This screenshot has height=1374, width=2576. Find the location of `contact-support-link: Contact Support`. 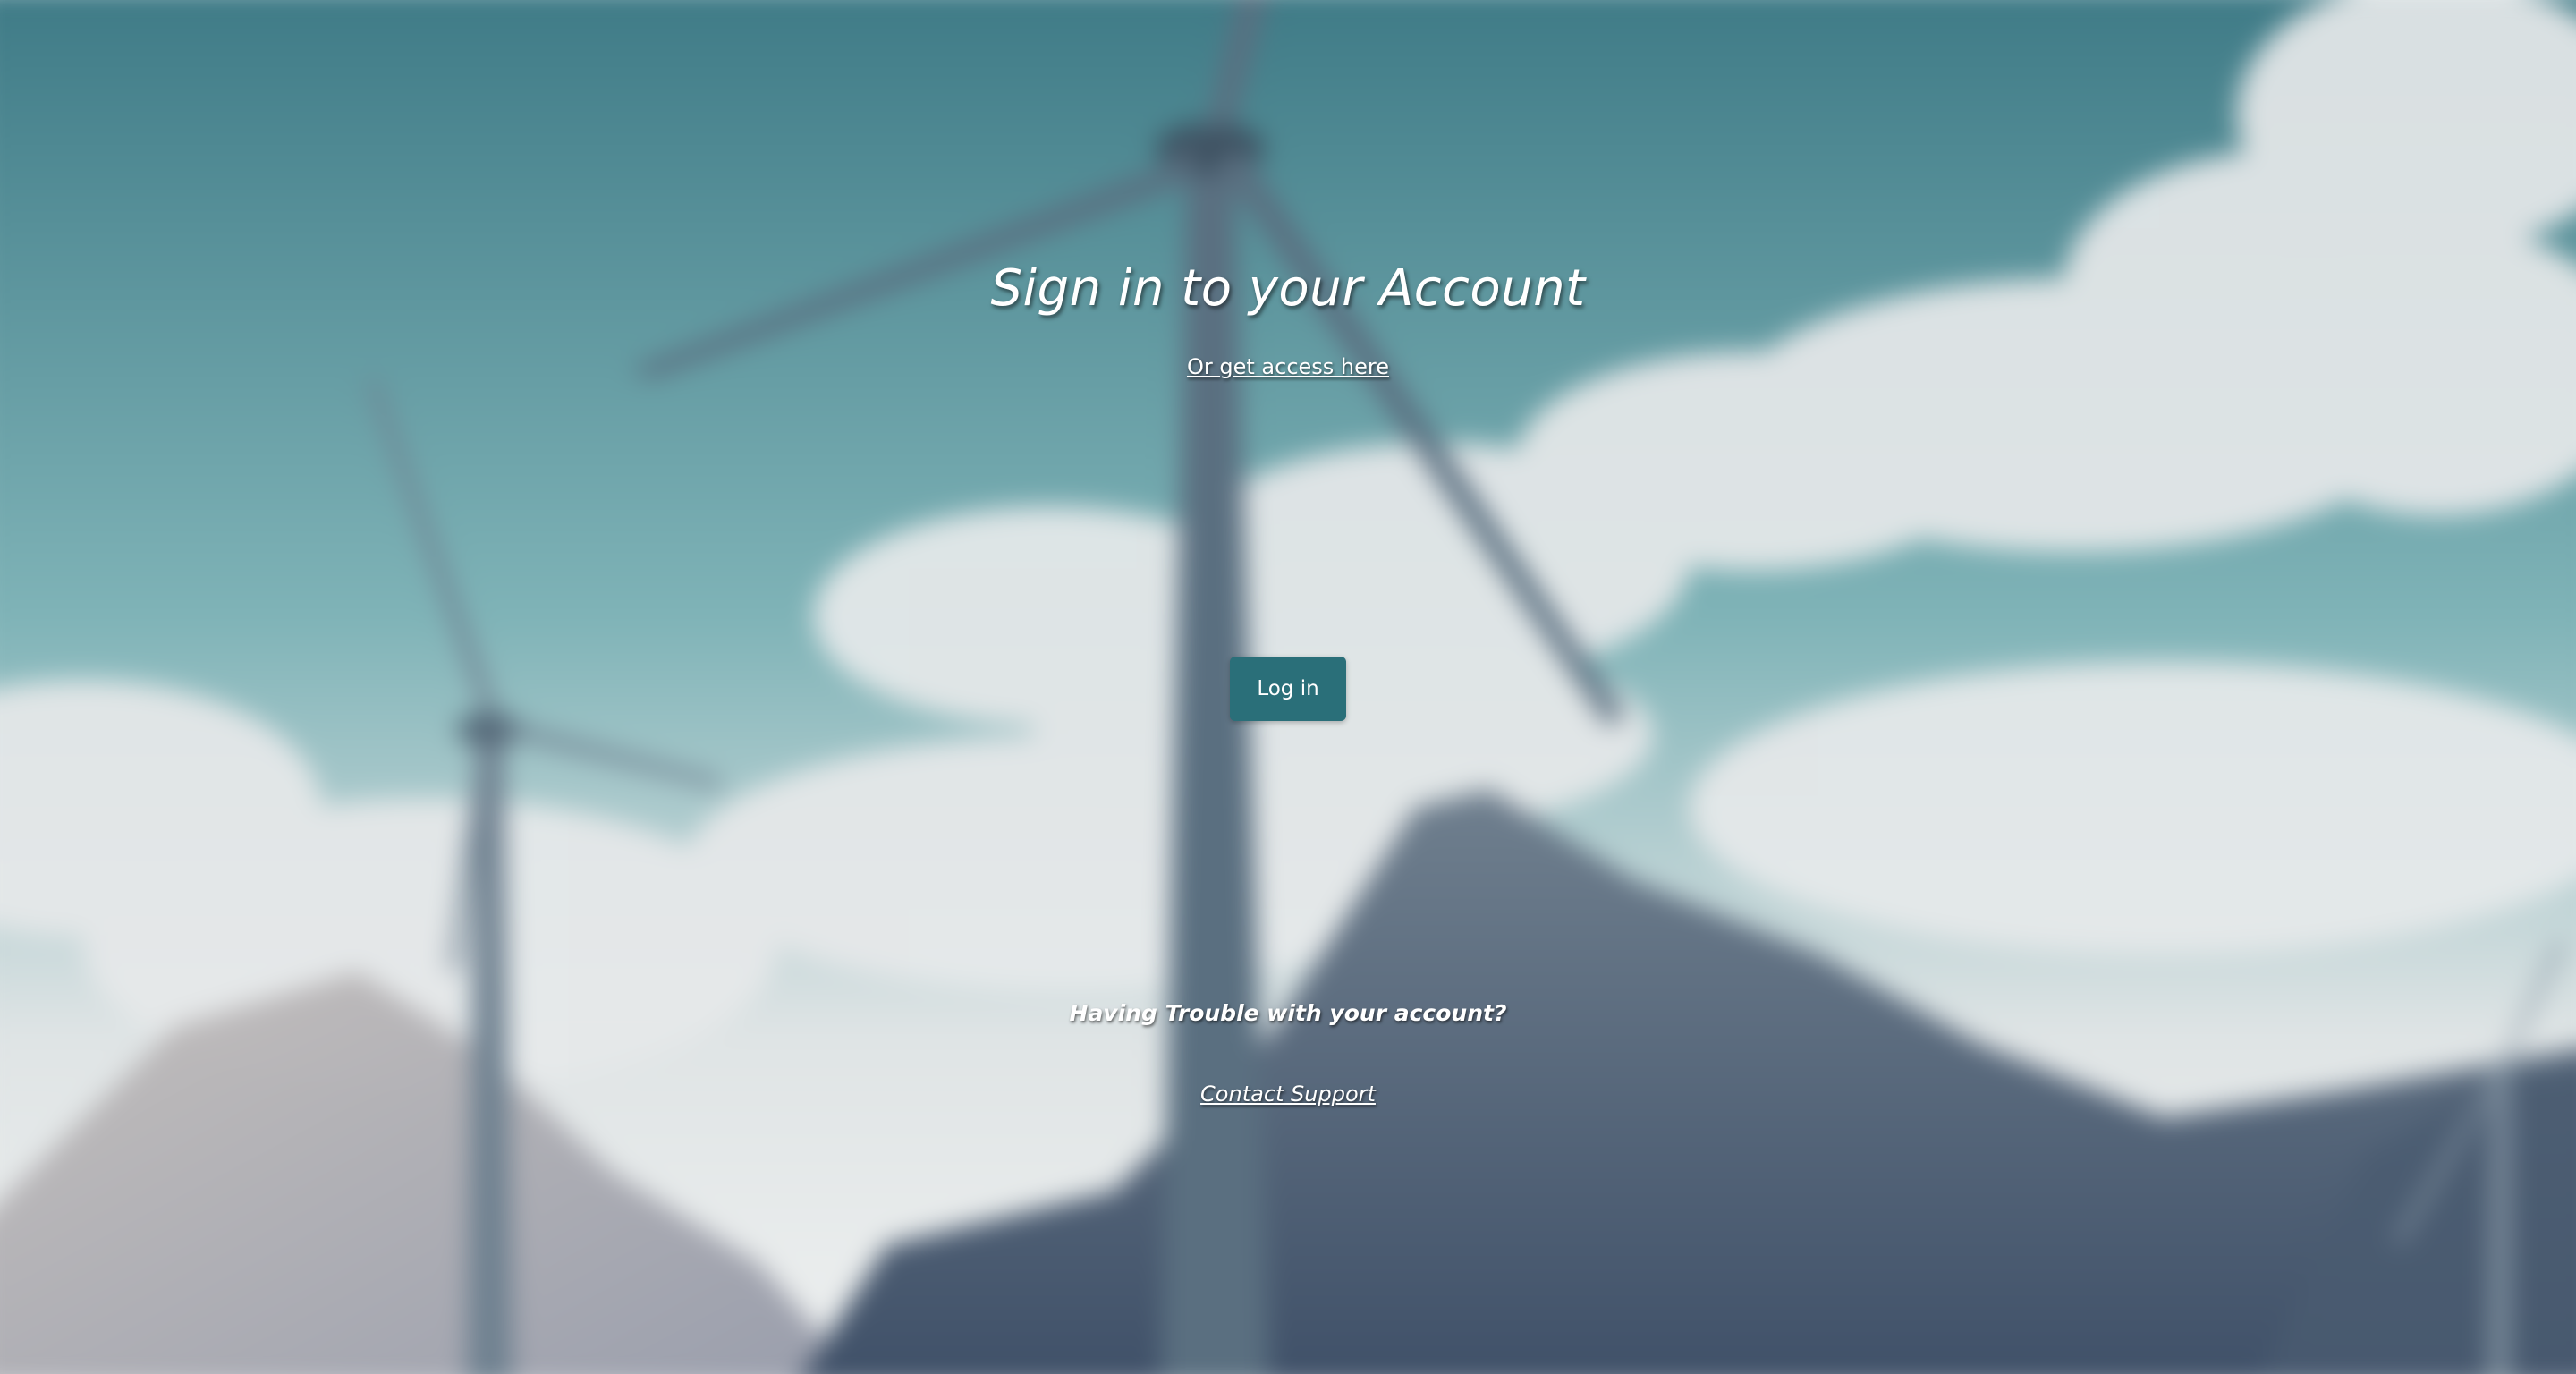

contact-support-link: Contact Support is located at coordinates (1288, 1094).